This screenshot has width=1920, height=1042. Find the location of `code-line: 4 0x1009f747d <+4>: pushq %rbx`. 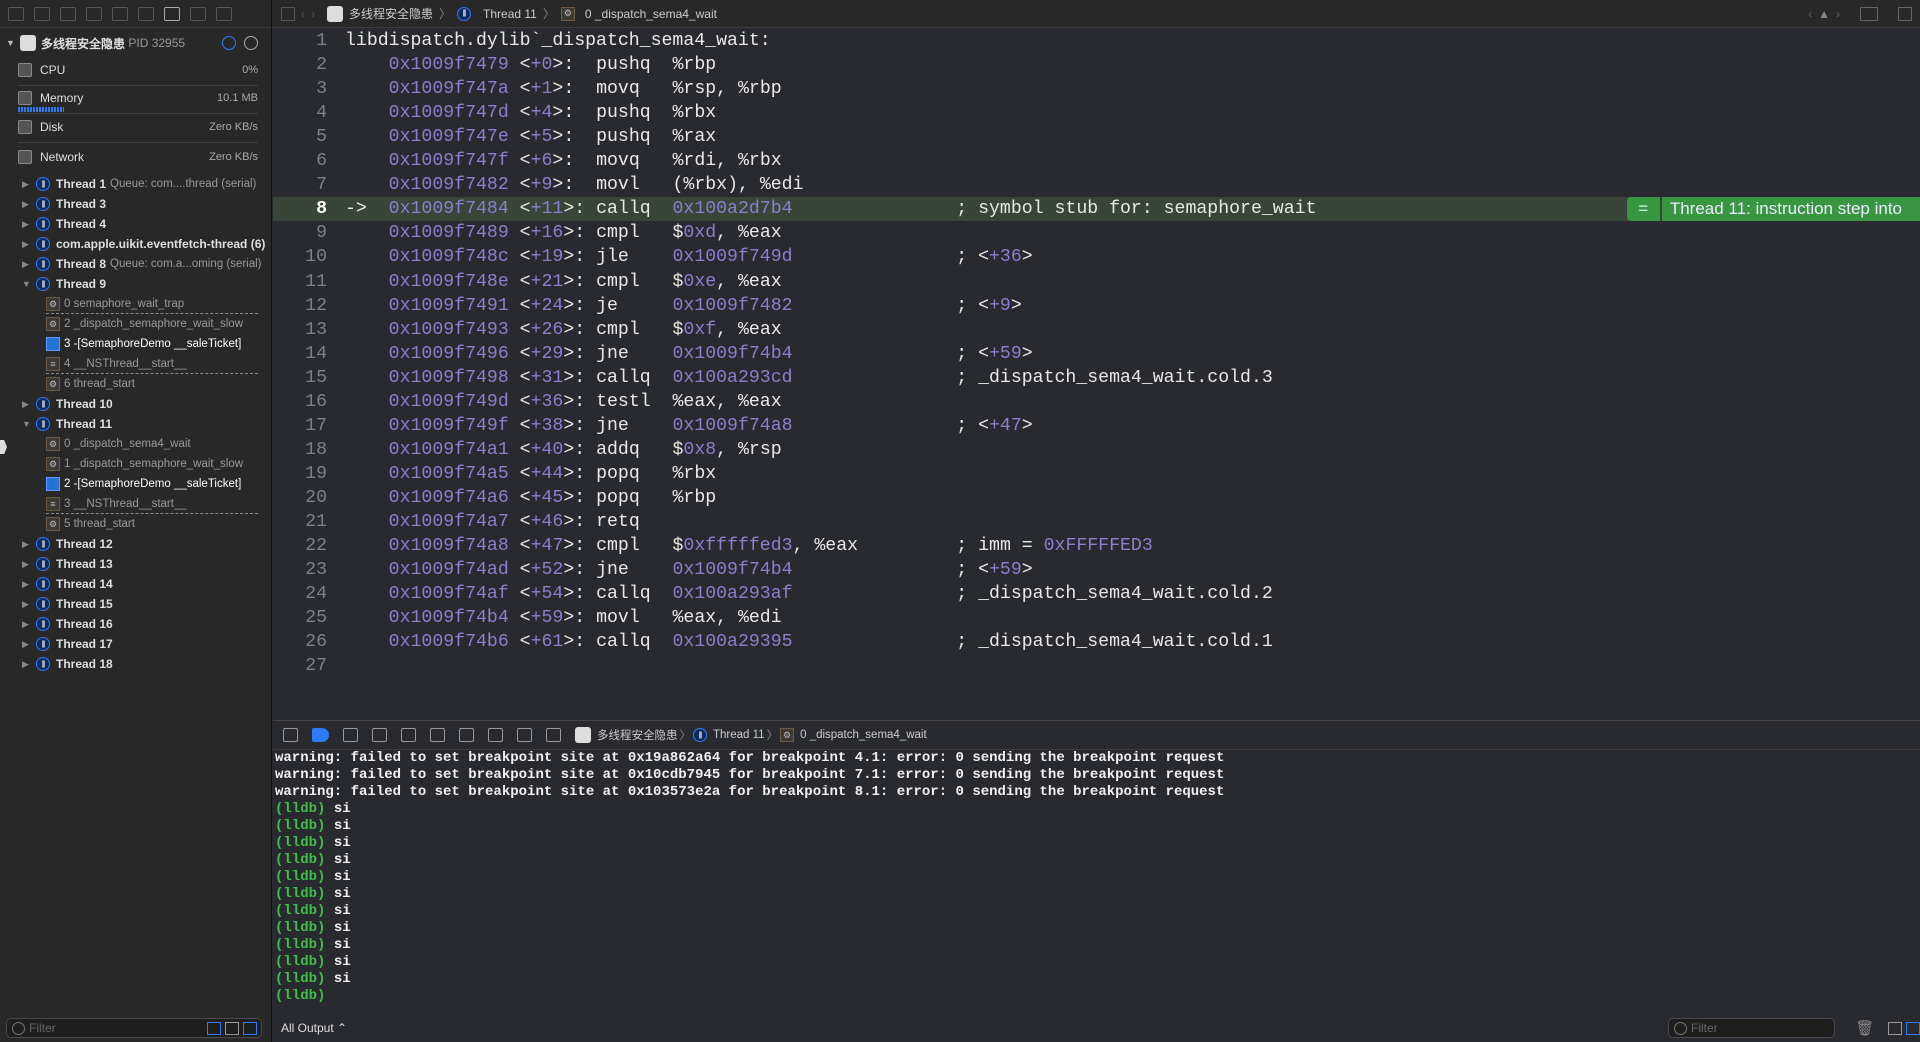

code-line: 4 0x1009f747d <+4>: pushq %rbx is located at coordinates (1096, 113).